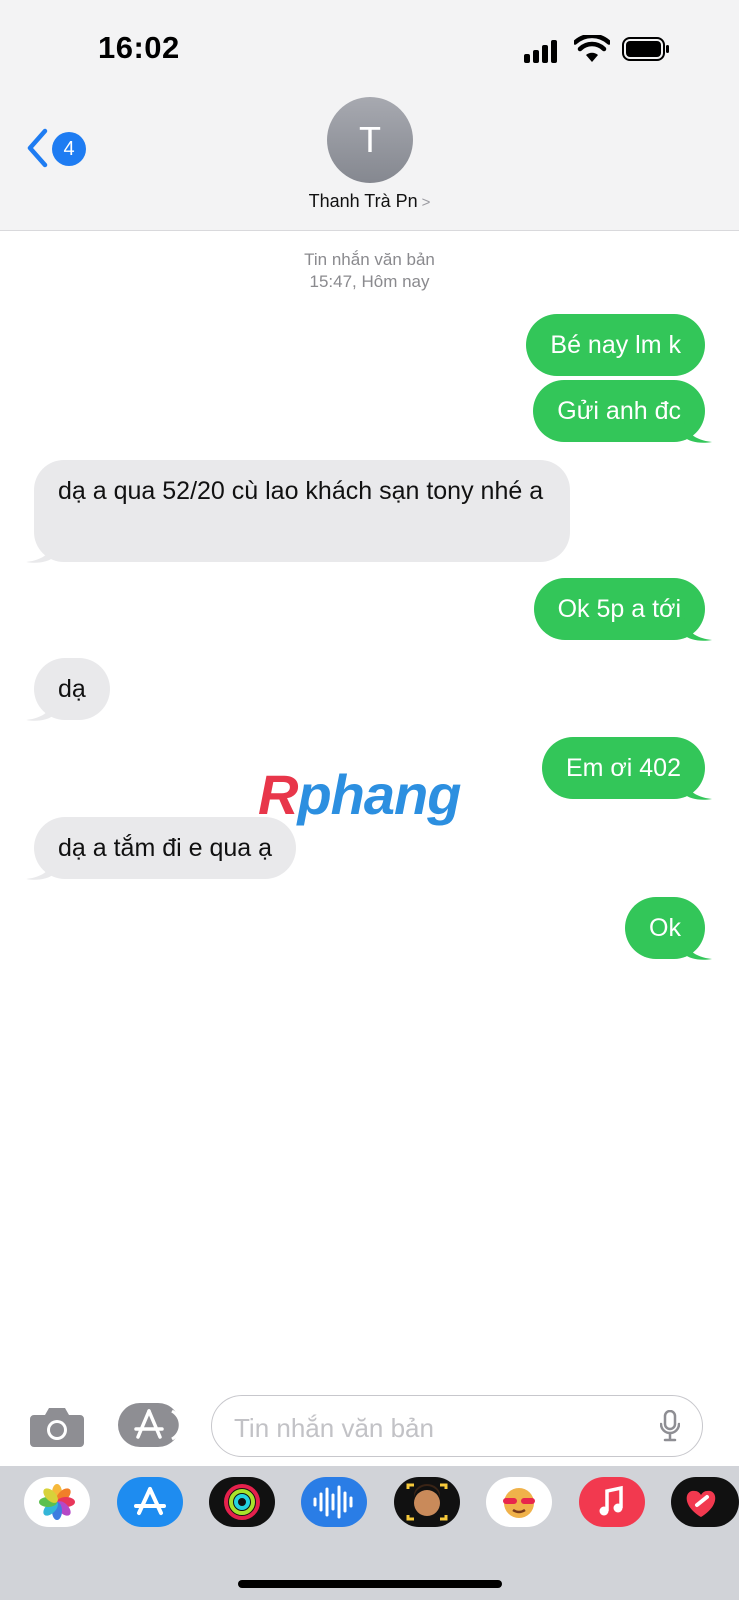 This screenshot has height=1600, width=739. I want to click on message-timestamp: 15:47, Hôm nay, so click(369, 281).